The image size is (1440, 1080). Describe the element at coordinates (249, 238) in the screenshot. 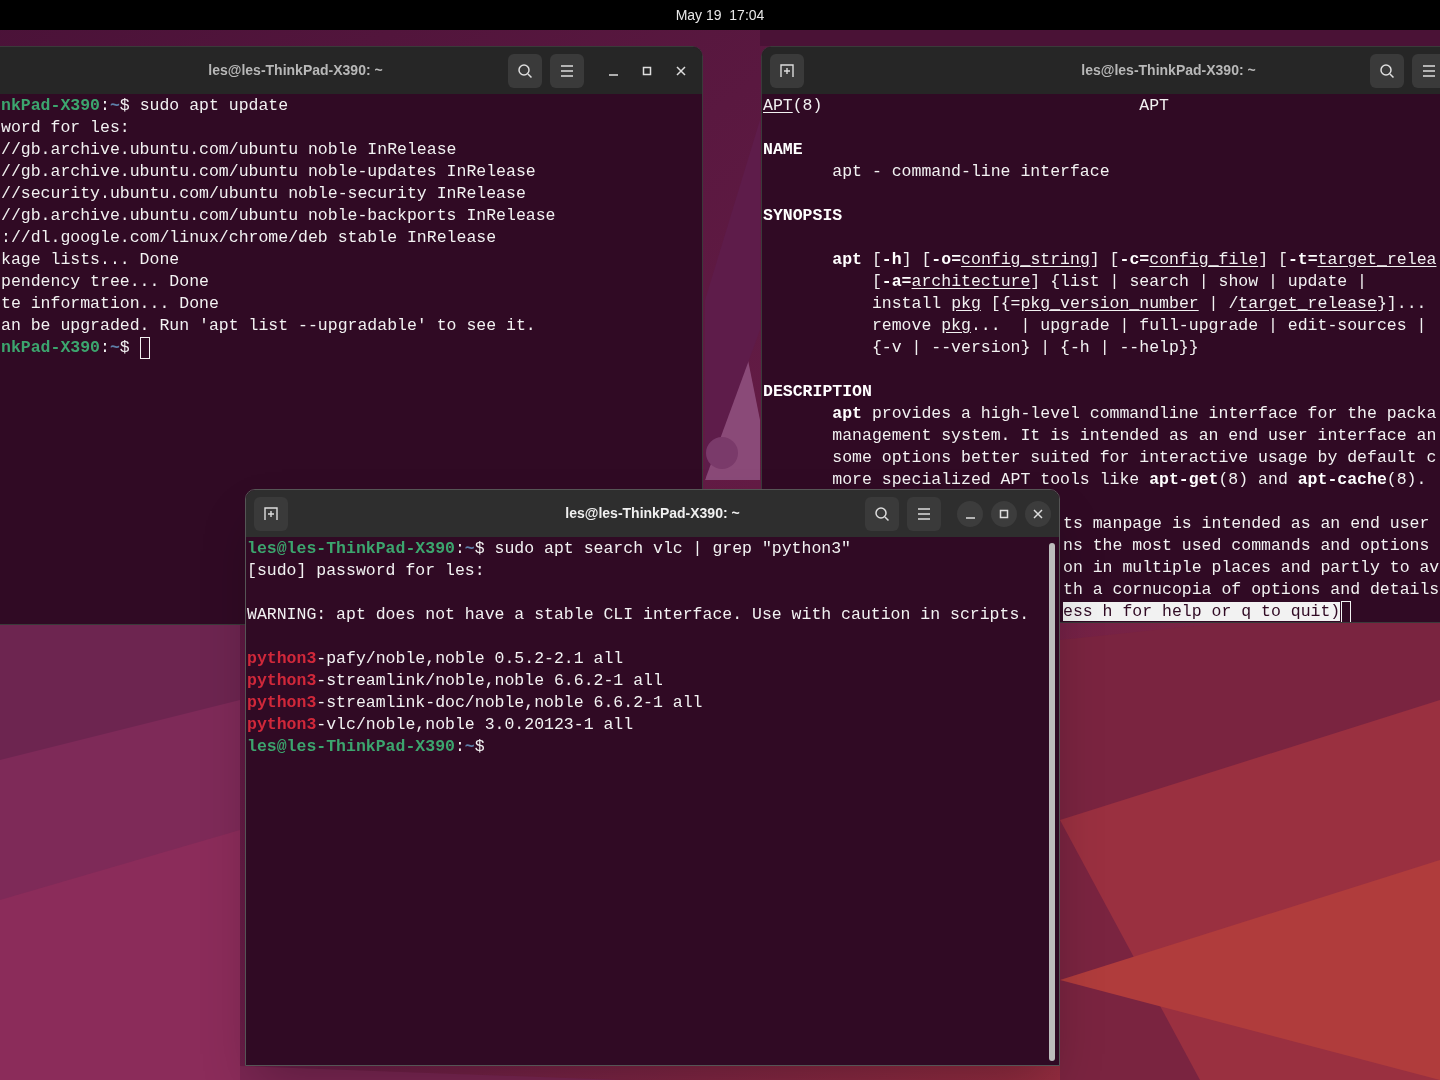

I see `terminal-line: ://dl.google.com/linux/chrome/deb stable InRelease` at that location.